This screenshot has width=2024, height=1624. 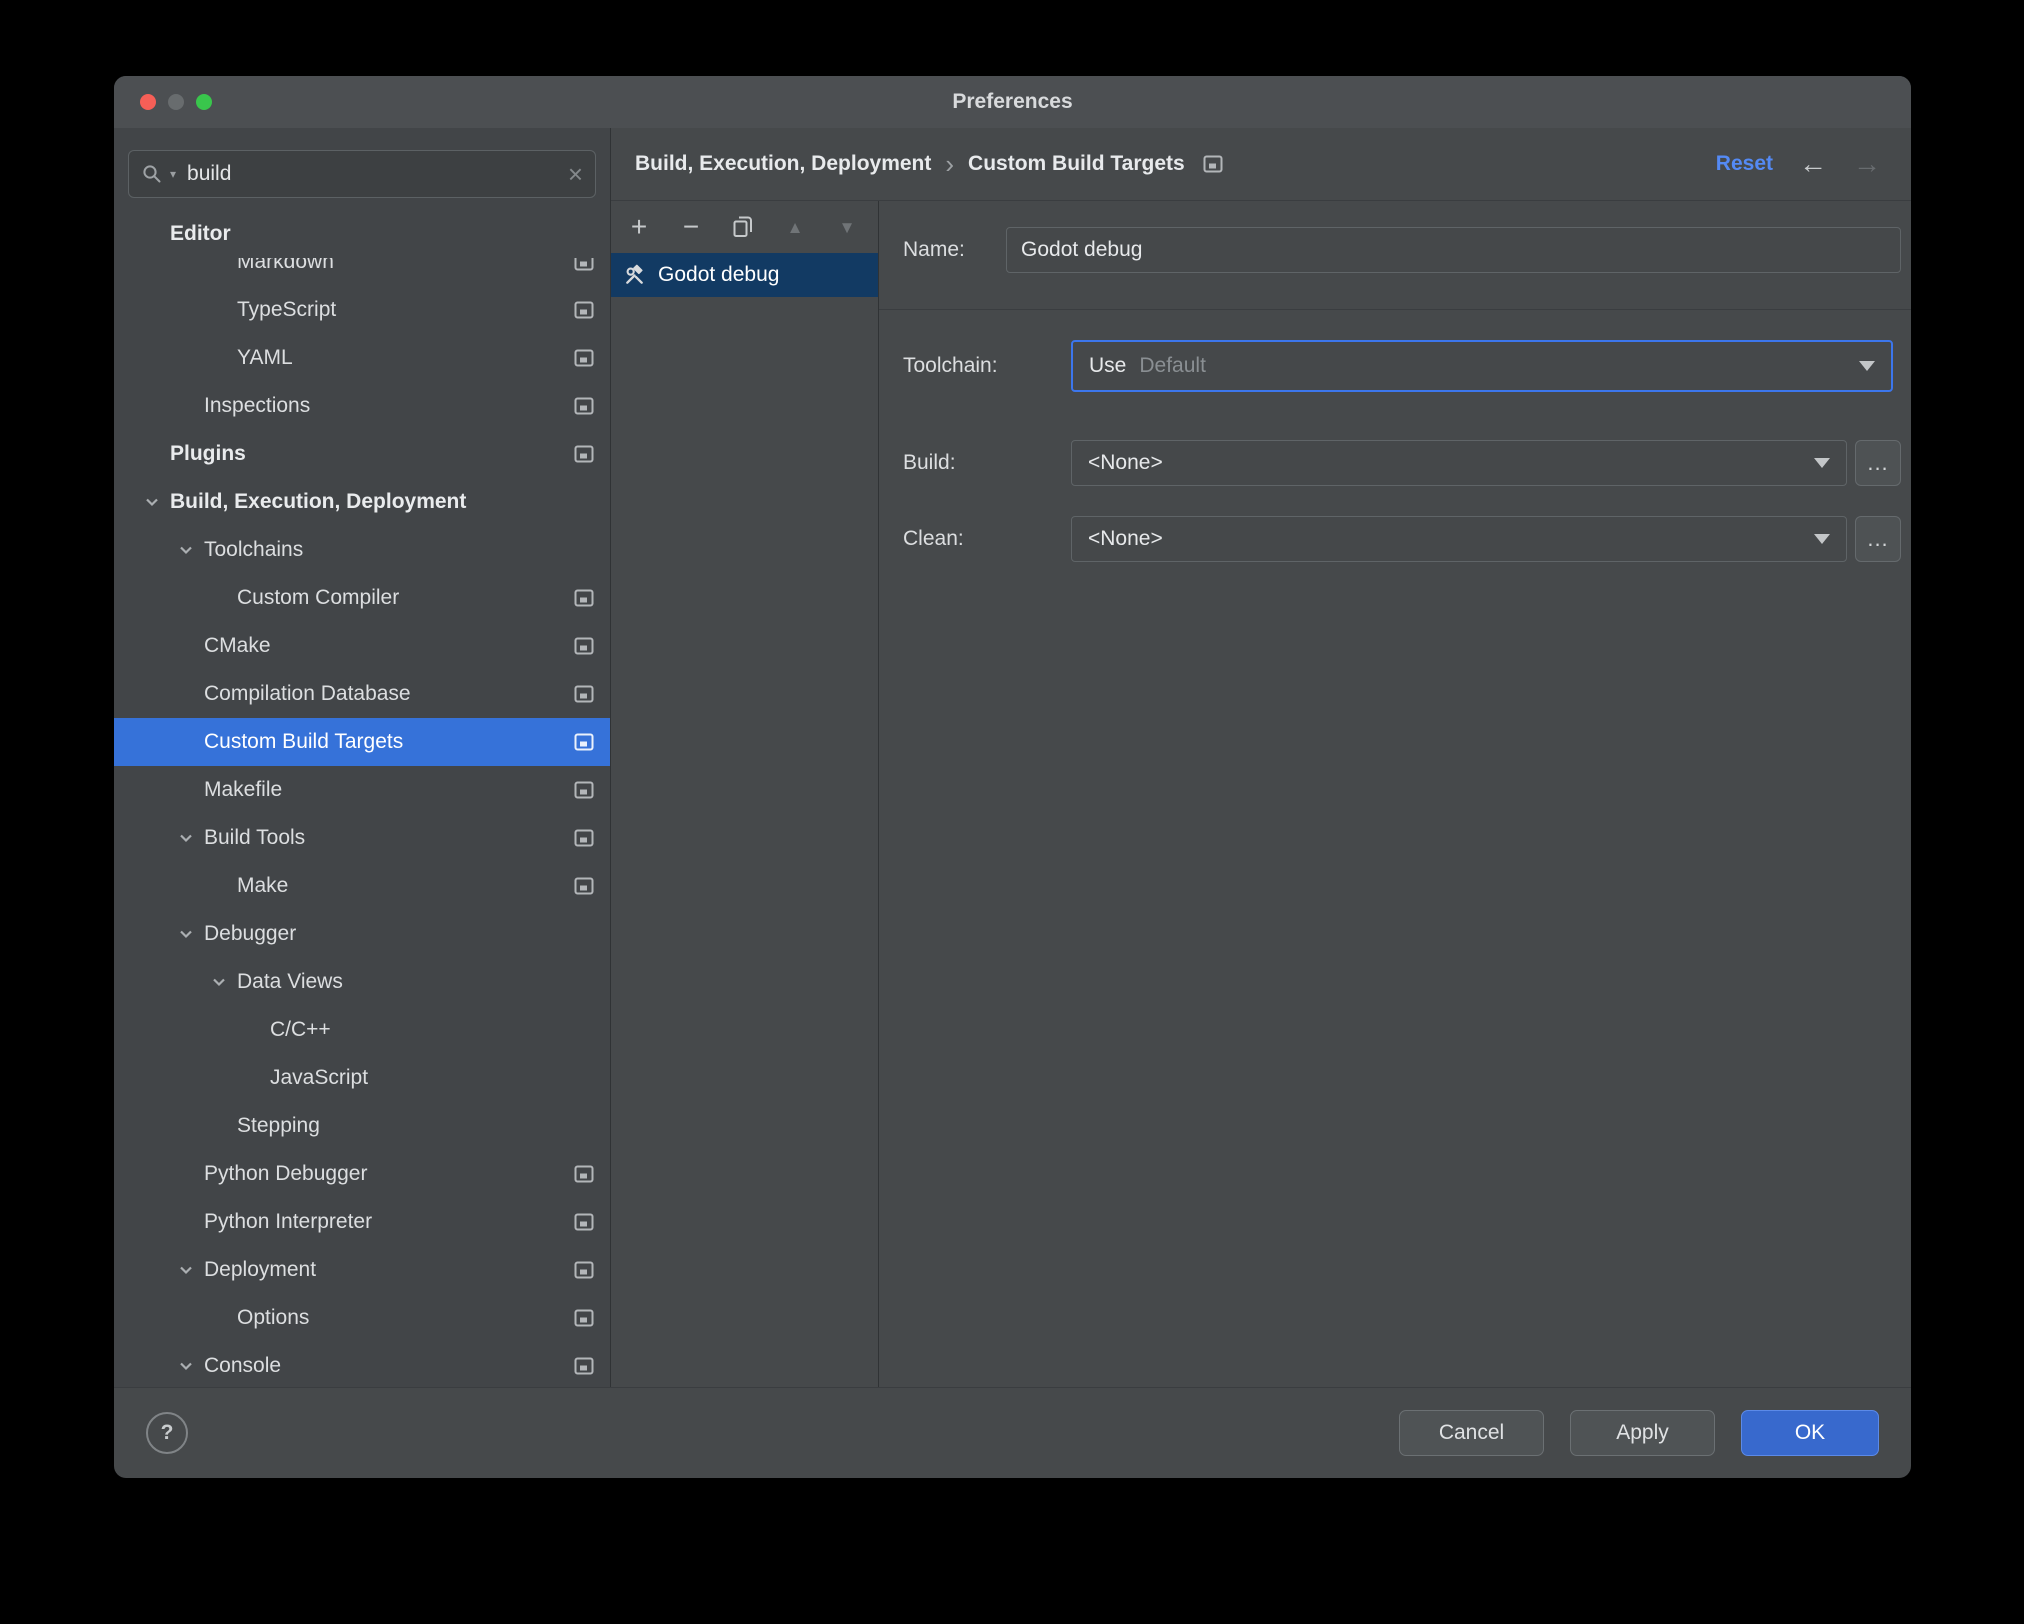 What do you see at coordinates (1076, 163) in the screenshot?
I see `breadcrumb-current: Custom Build Targets` at bounding box center [1076, 163].